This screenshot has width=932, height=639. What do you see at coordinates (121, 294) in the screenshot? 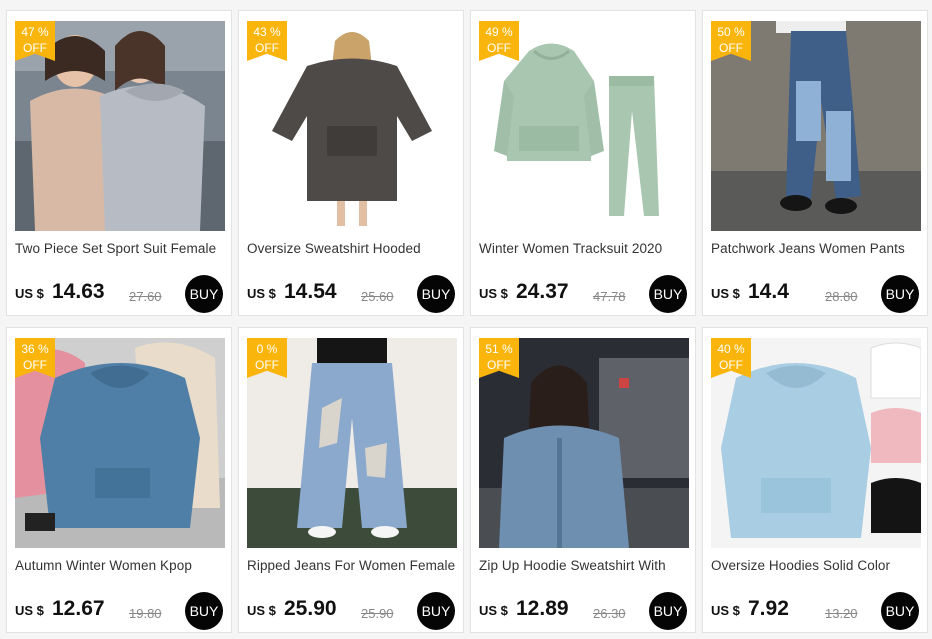
I see `price-row: US $ 14.63 27.60 BUY` at bounding box center [121, 294].